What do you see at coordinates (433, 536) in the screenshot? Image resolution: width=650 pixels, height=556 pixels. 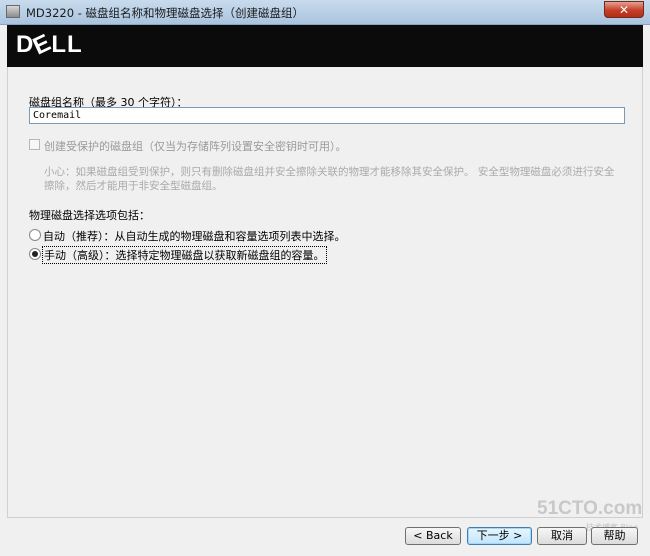 I see `back-button: < Back` at bounding box center [433, 536].